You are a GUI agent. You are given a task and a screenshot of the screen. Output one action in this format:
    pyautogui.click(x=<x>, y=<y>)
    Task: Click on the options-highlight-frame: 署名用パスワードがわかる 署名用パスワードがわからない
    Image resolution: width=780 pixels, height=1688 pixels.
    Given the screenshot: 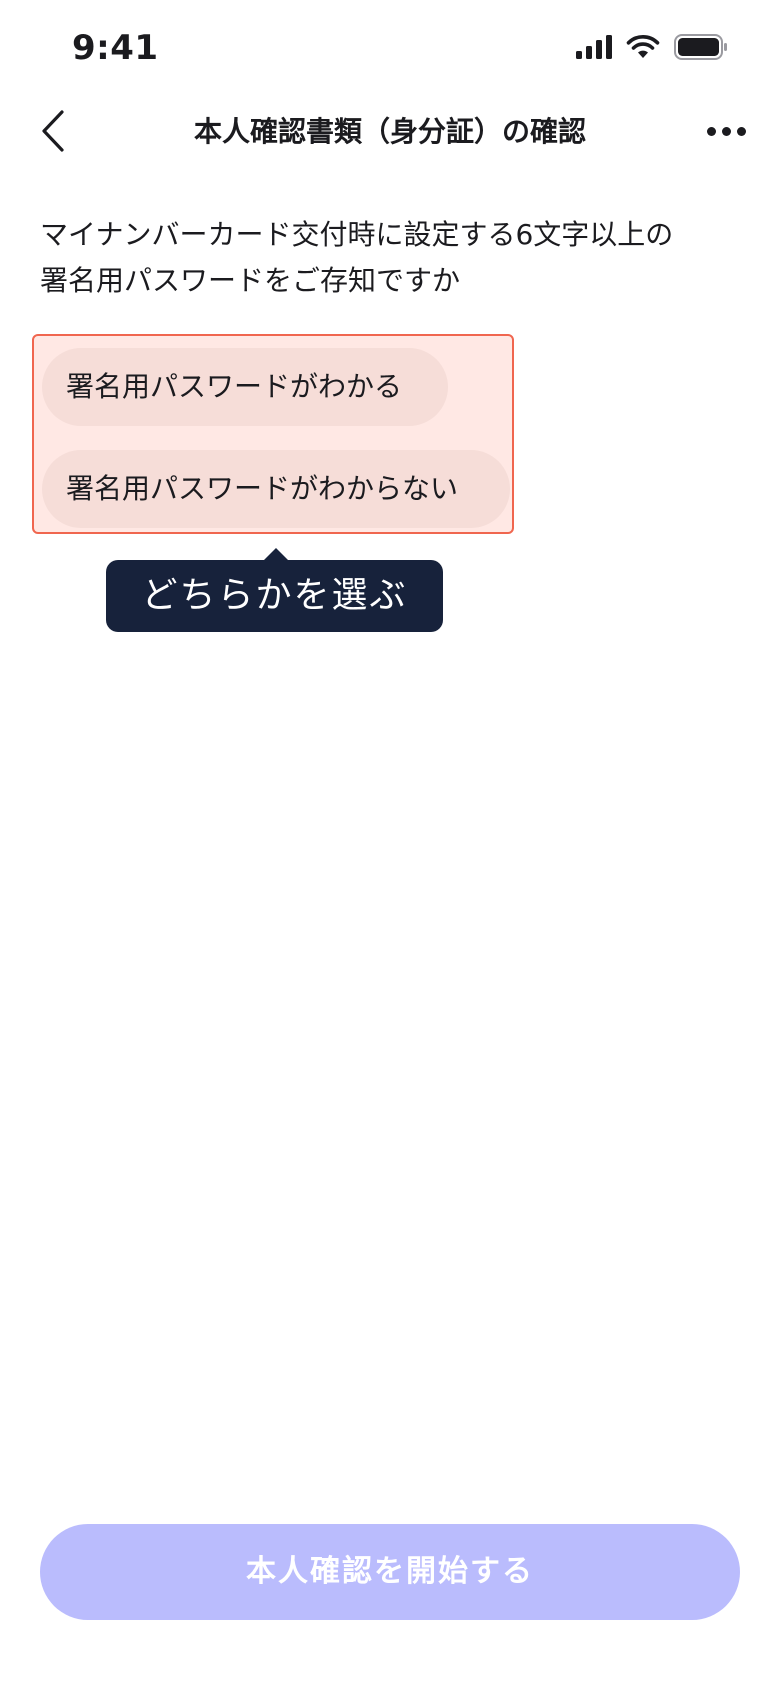 What is the action you would take?
    pyautogui.click(x=273, y=434)
    